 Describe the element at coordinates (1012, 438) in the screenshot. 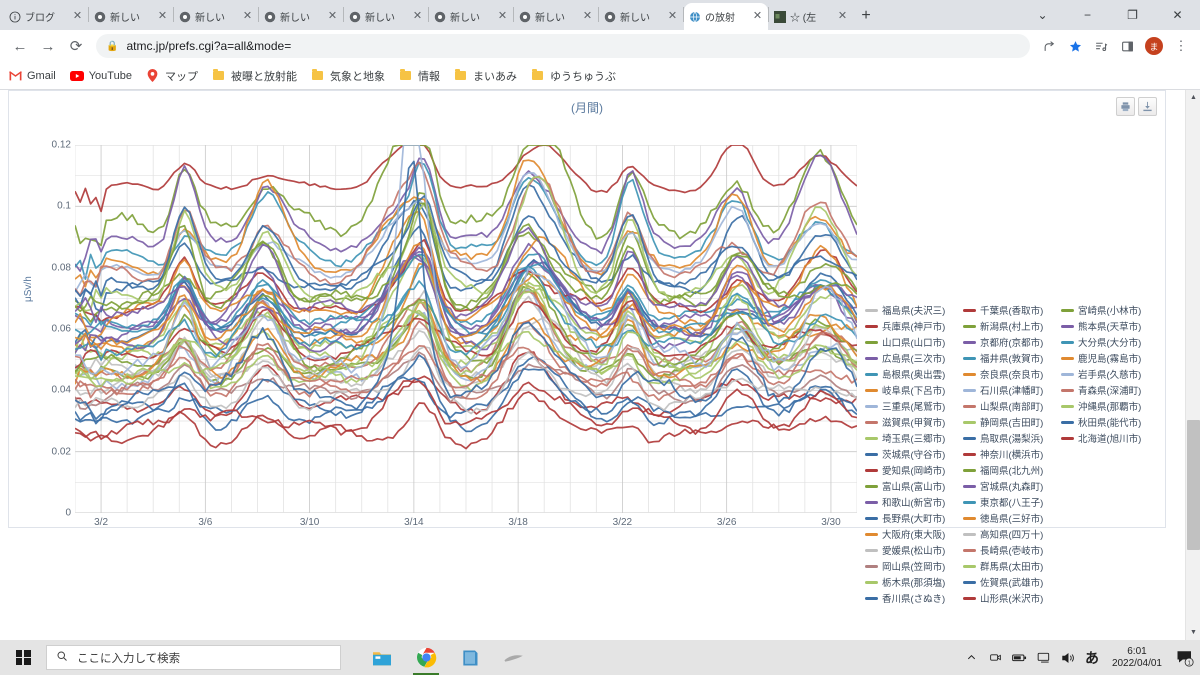

I see `legend-item: 鳥取県(湯梨浜)` at that location.